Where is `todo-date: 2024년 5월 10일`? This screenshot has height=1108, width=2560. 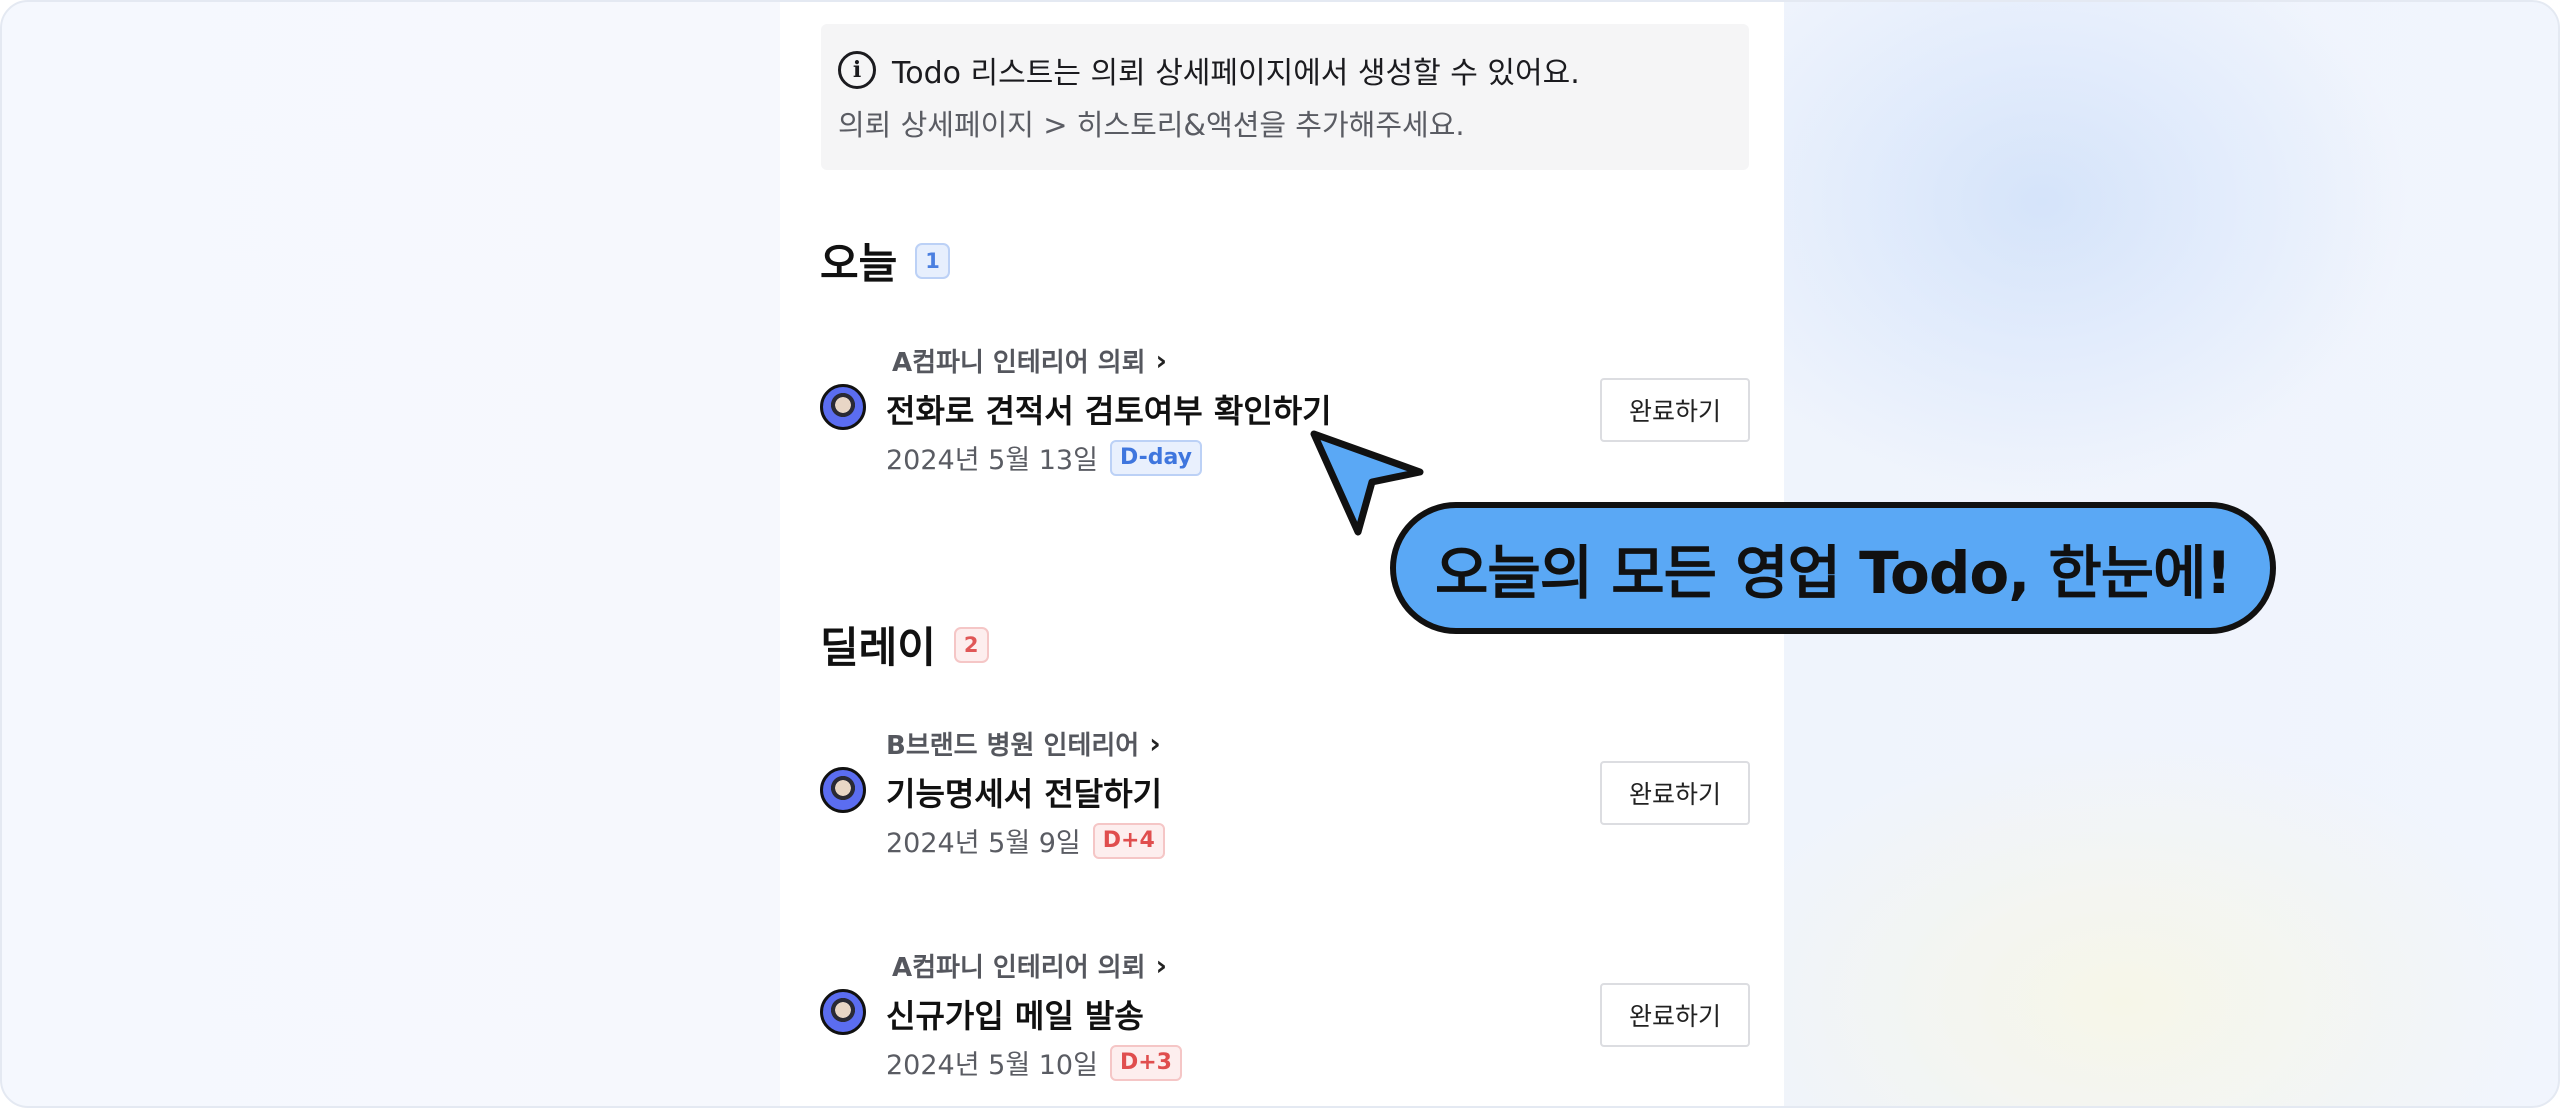
todo-date: 2024년 5월 10일 is located at coordinates (992, 1065).